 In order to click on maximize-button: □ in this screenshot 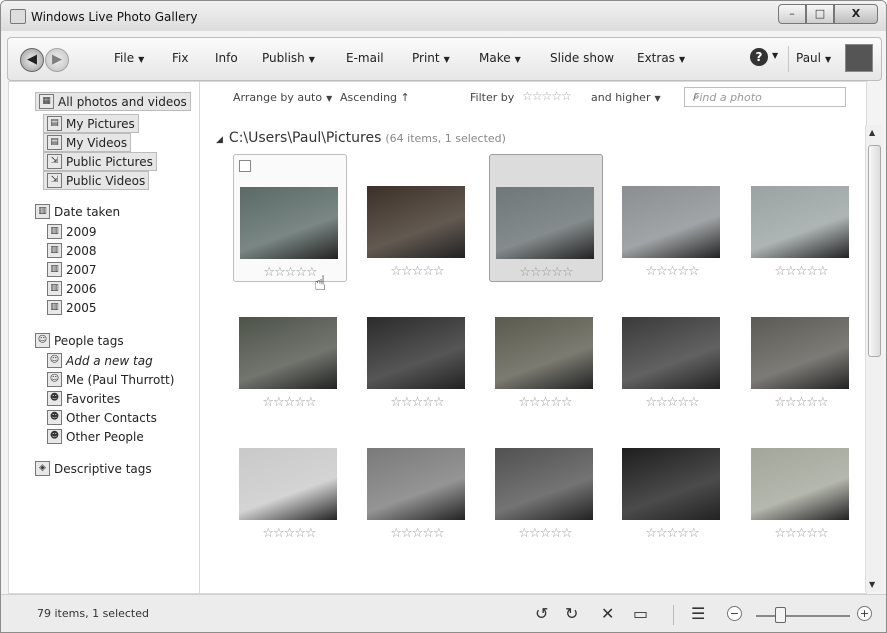, I will do `click(820, 14)`.